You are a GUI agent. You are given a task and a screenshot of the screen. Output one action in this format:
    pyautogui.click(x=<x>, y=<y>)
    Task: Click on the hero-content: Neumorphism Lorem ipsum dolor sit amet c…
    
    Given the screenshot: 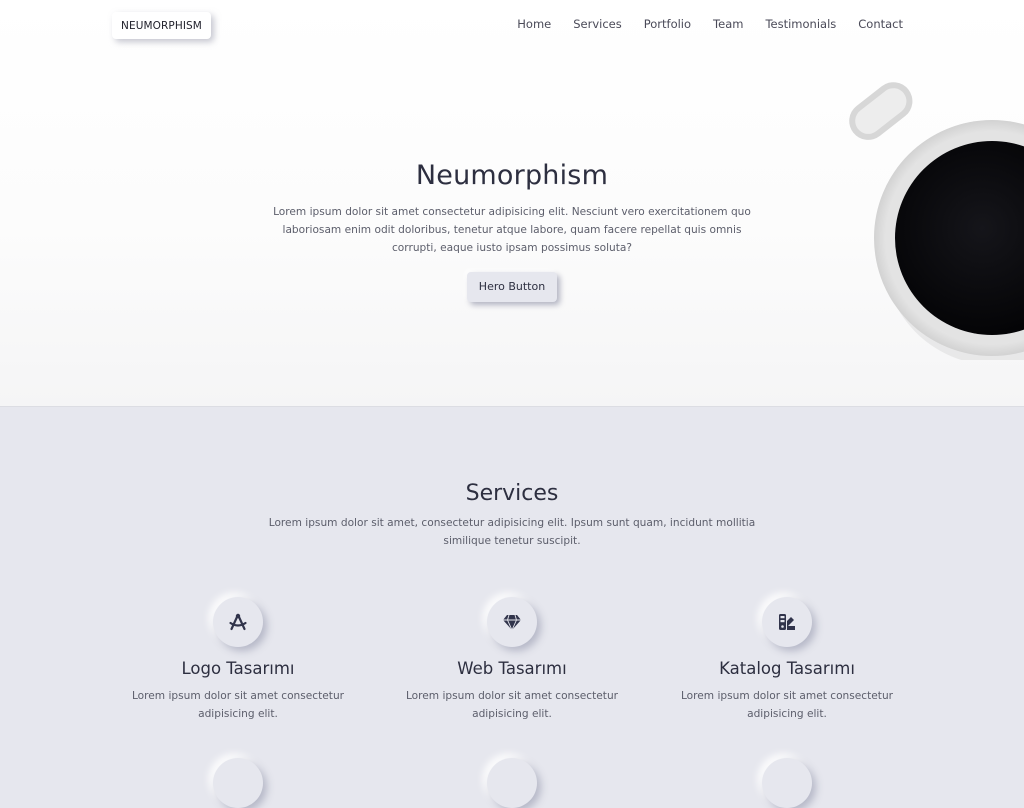 What is the action you would take?
    pyautogui.click(x=512, y=231)
    